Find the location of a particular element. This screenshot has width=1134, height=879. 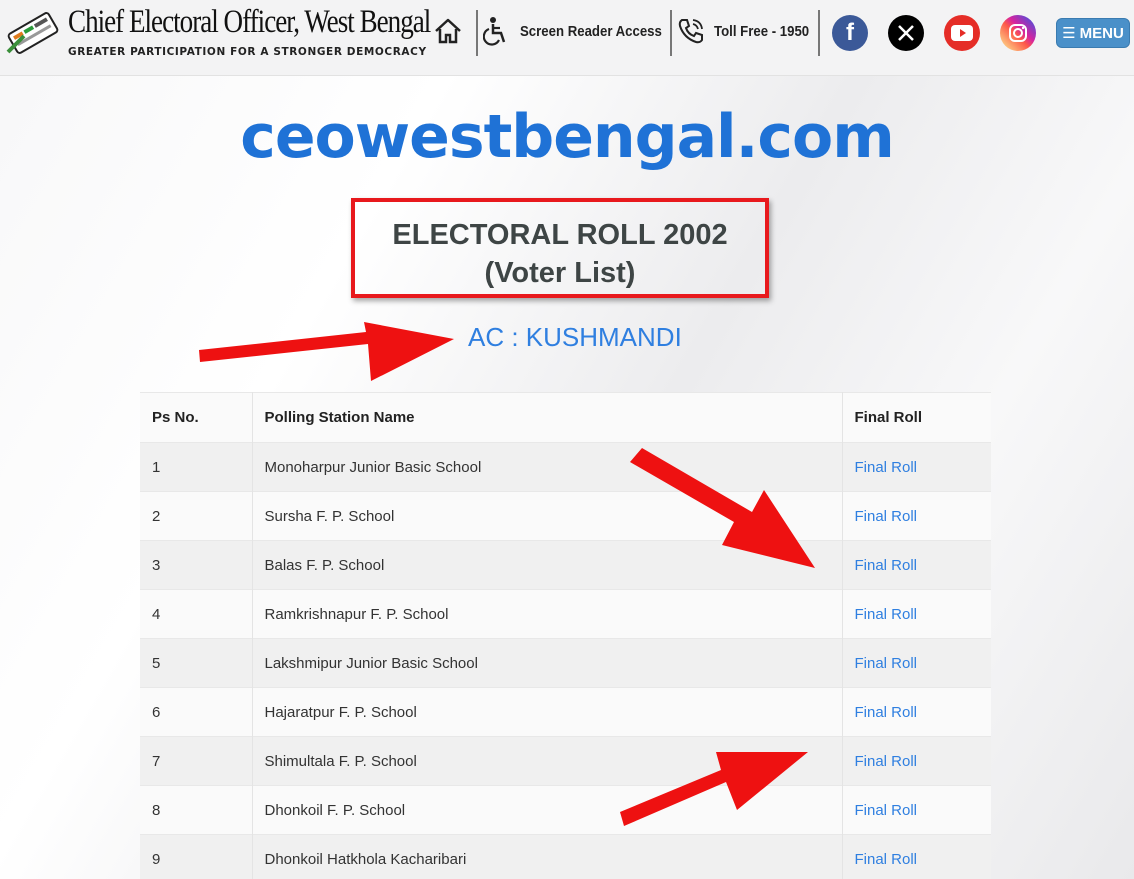

table-row: 2 Sursha F. P. School Final Roll is located at coordinates (565, 516).